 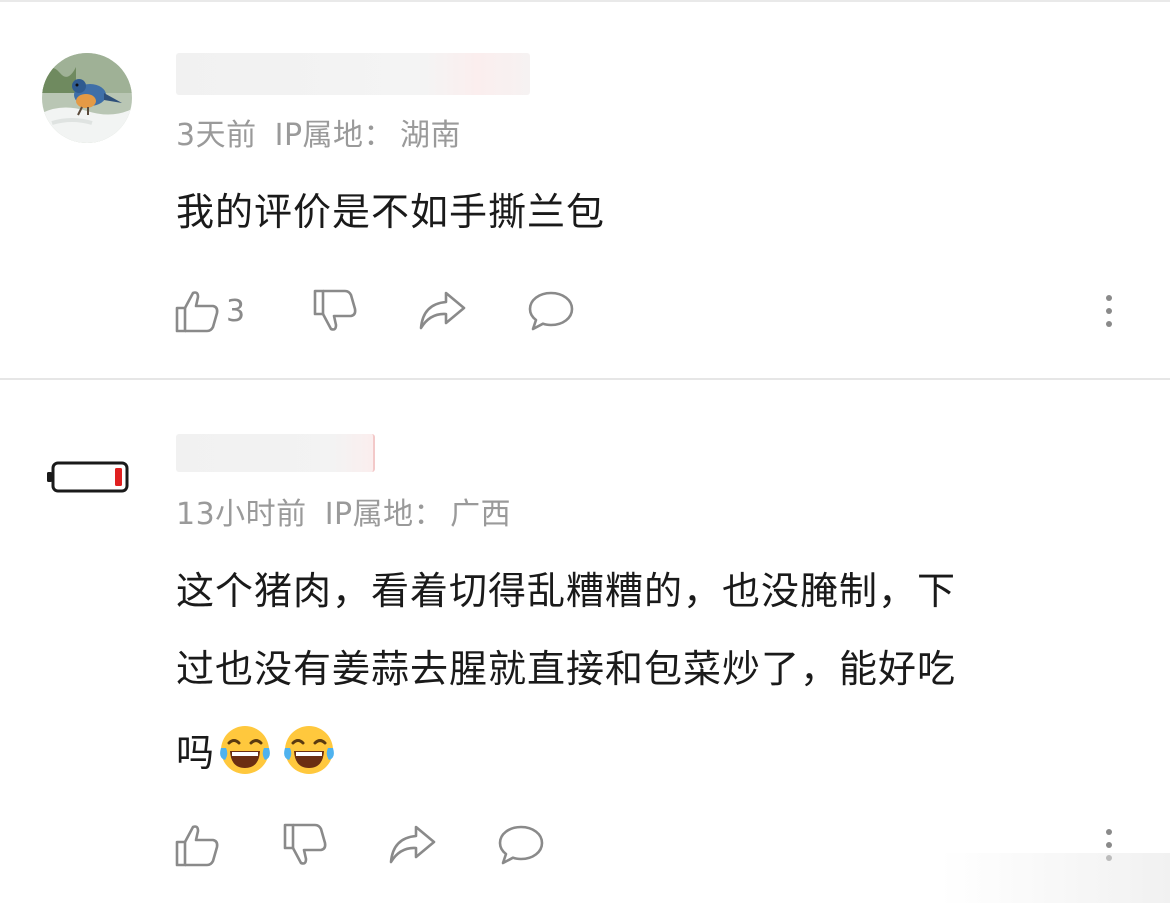 I want to click on comment-meta: 13小时前 IP属地： 广西, so click(x=352, y=511).